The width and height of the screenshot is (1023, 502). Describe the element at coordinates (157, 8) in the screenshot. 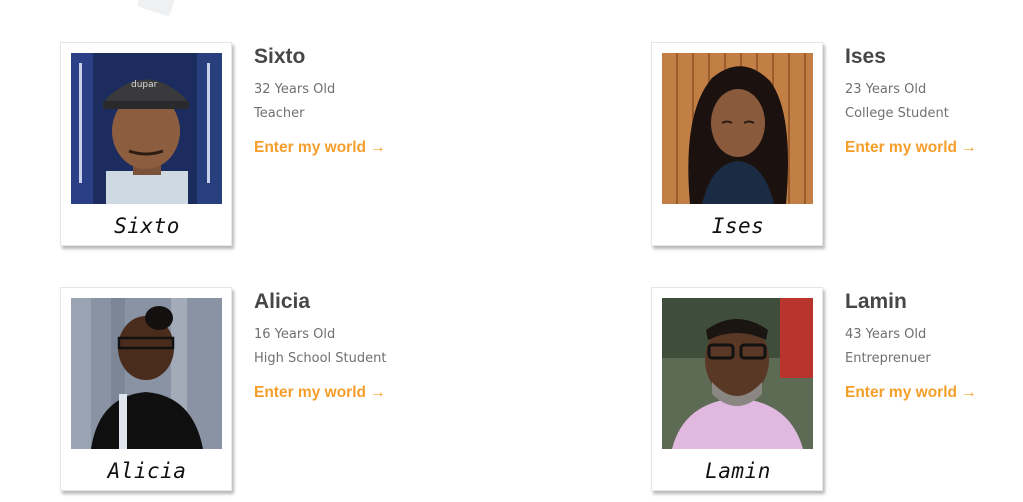

I see `decorative-shape` at that location.